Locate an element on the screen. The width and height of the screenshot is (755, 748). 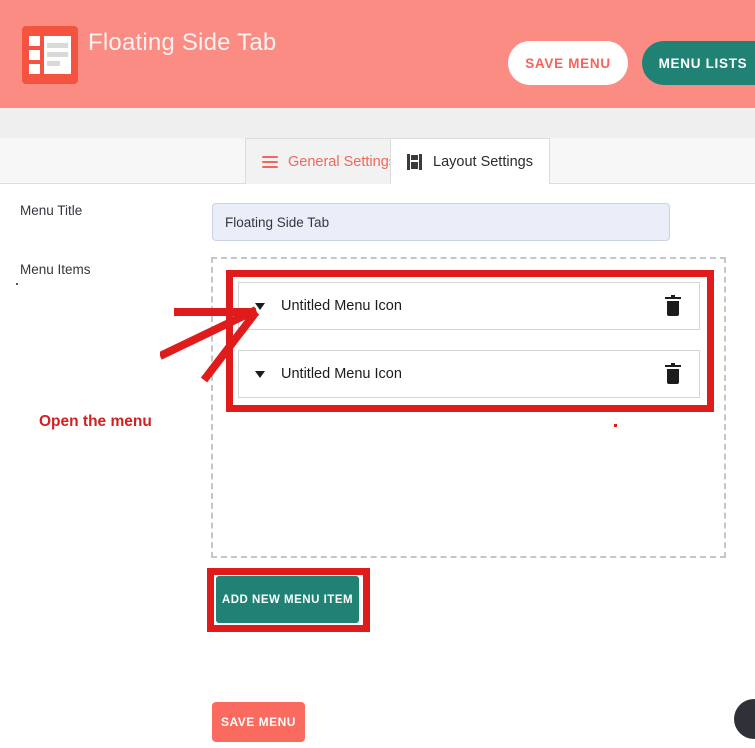
app-title: Floating Side Tab is located at coordinates (182, 42).